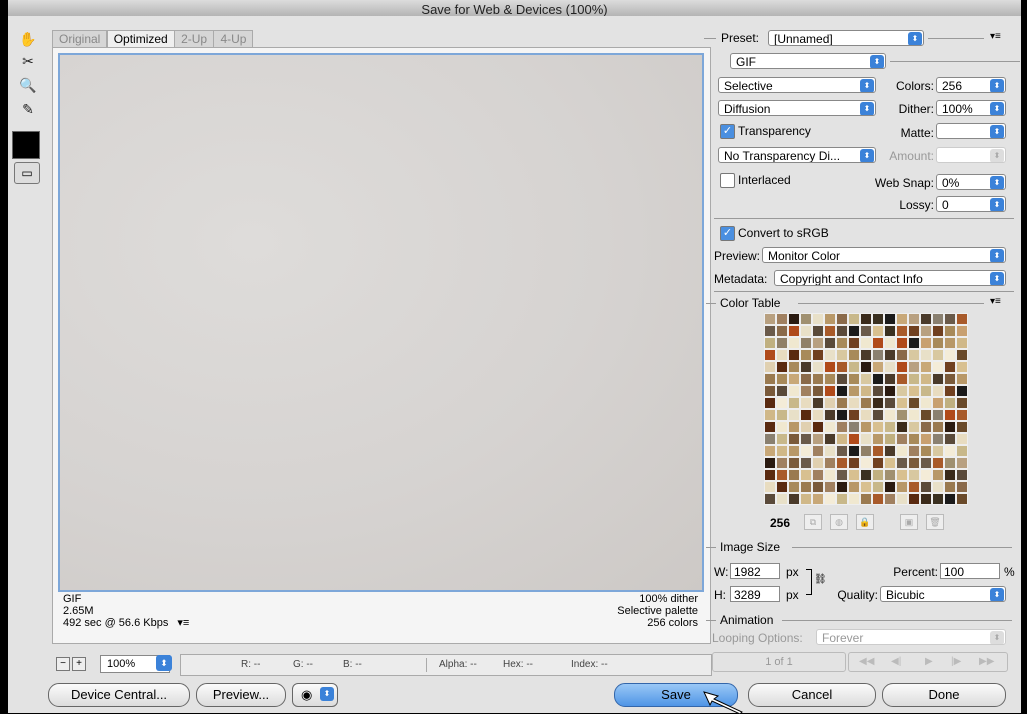 The height and width of the screenshot is (714, 1027). What do you see at coordinates (971, 108) in the screenshot?
I see `dither-amount-select: 100% ⬍` at bounding box center [971, 108].